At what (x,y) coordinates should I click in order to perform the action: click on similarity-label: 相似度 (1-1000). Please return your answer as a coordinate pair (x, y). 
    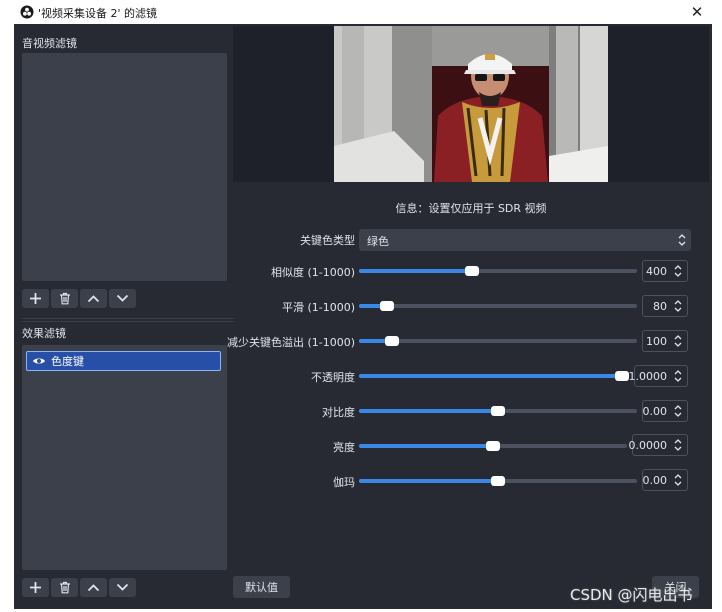
    Looking at the image, I should click on (312, 272).